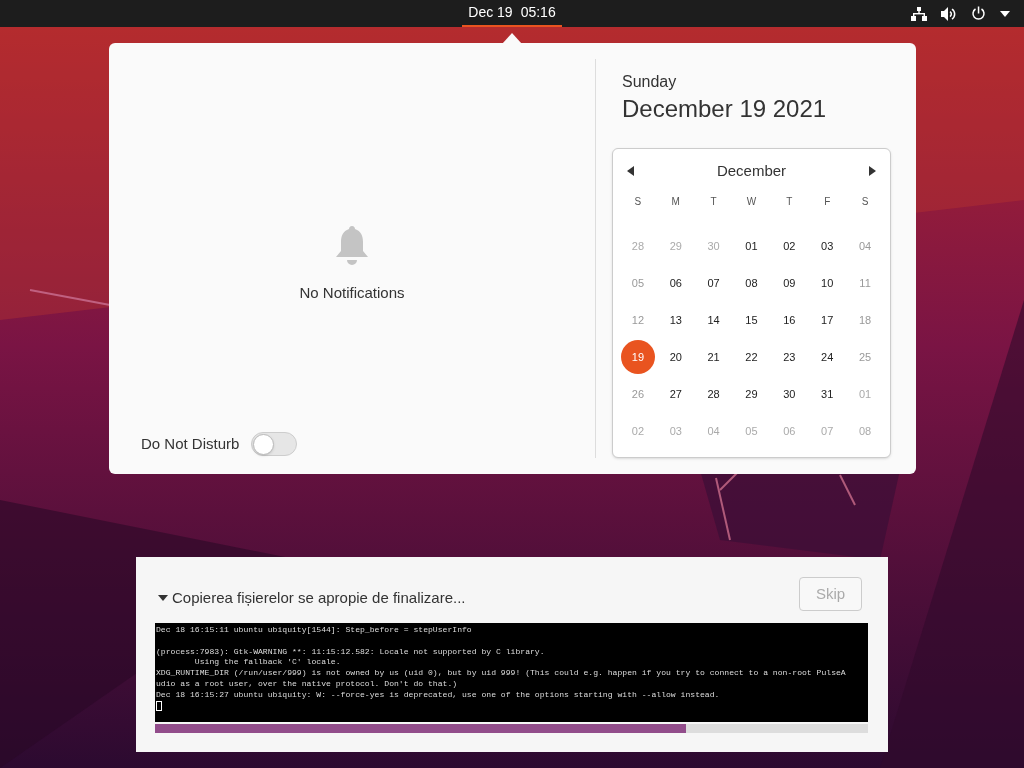 Image resolution: width=1024 pixels, height=768 pixels. What do you see at coordinates (675, 320) in the screenshot?
I see `calendar-day: 13` at bounding box center [675, 320].